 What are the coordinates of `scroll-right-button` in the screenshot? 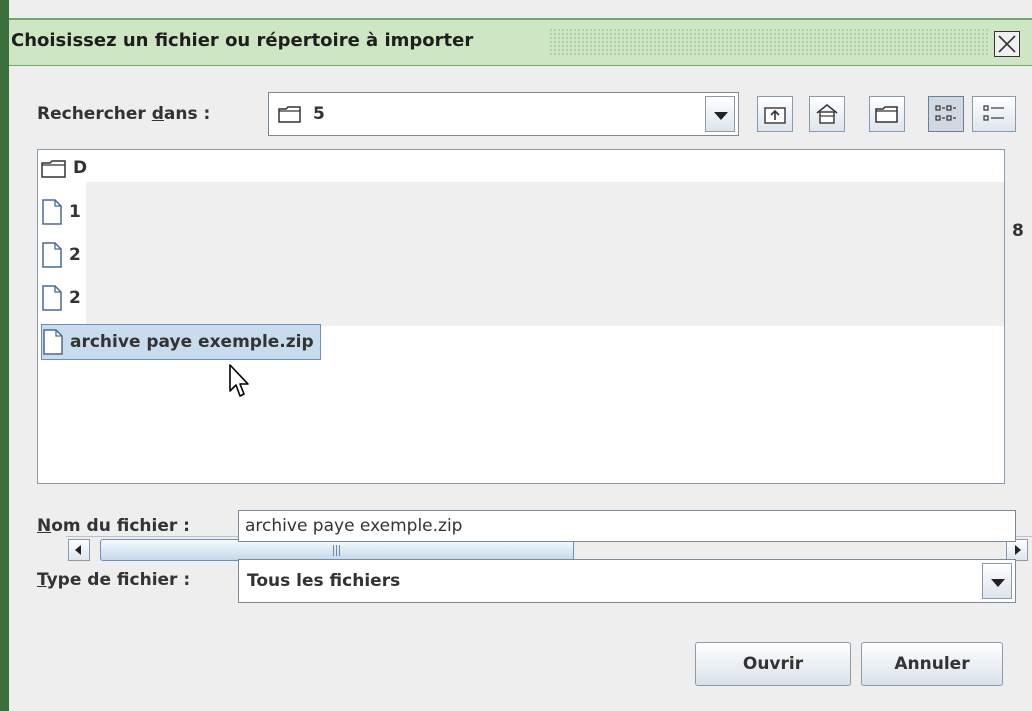 It's located at (1017, 550).